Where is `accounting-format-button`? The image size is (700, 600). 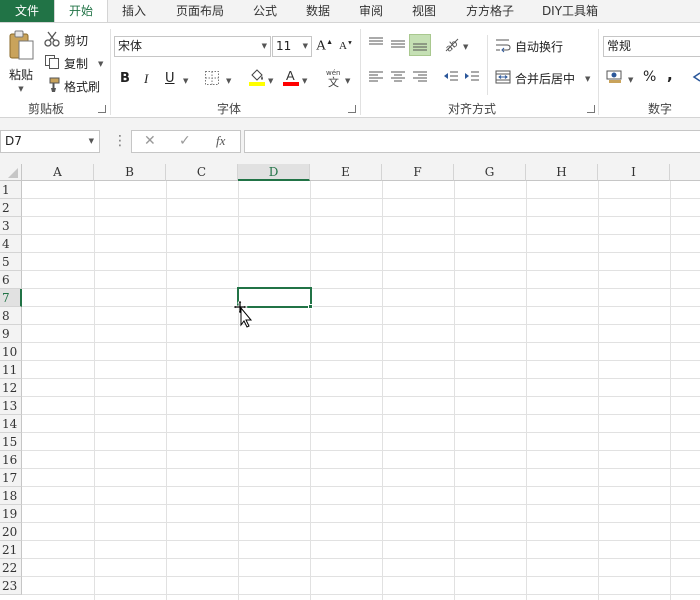 accounting-format-button is located at coordinates (615, 78).